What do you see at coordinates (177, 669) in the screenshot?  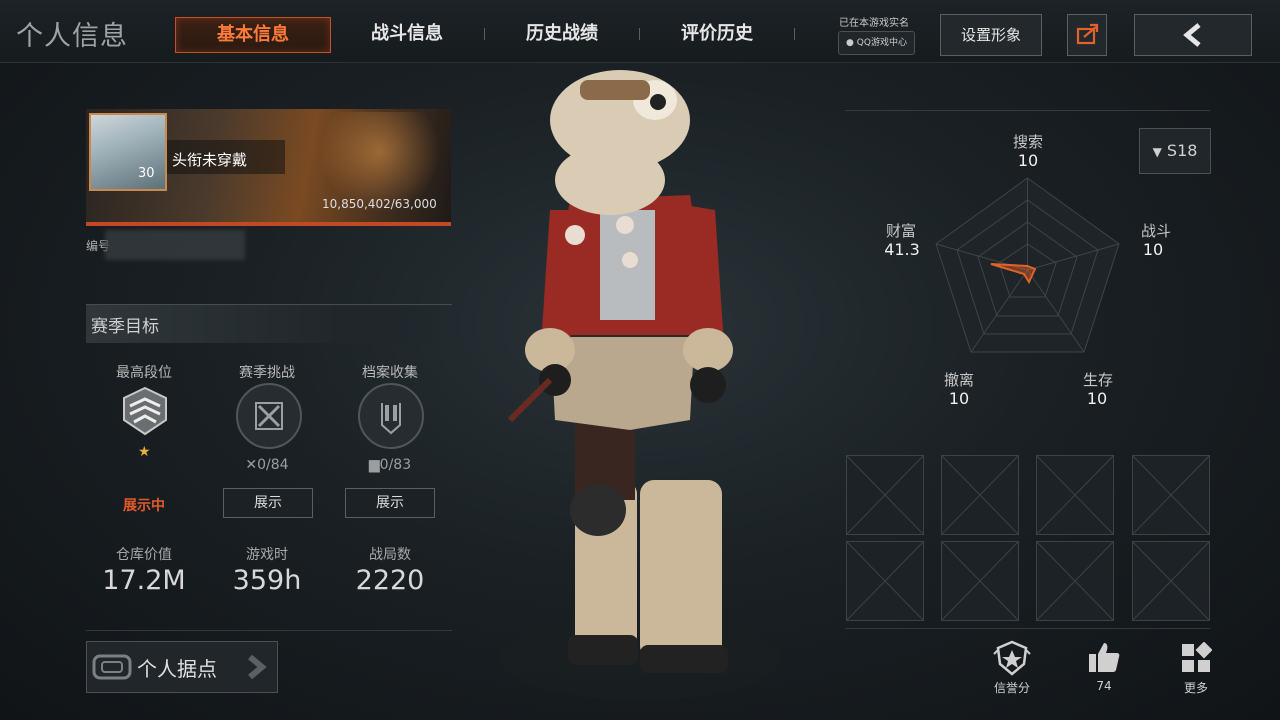 I see `personal-base-label: 个人据点` at bounding box center [177, 669].